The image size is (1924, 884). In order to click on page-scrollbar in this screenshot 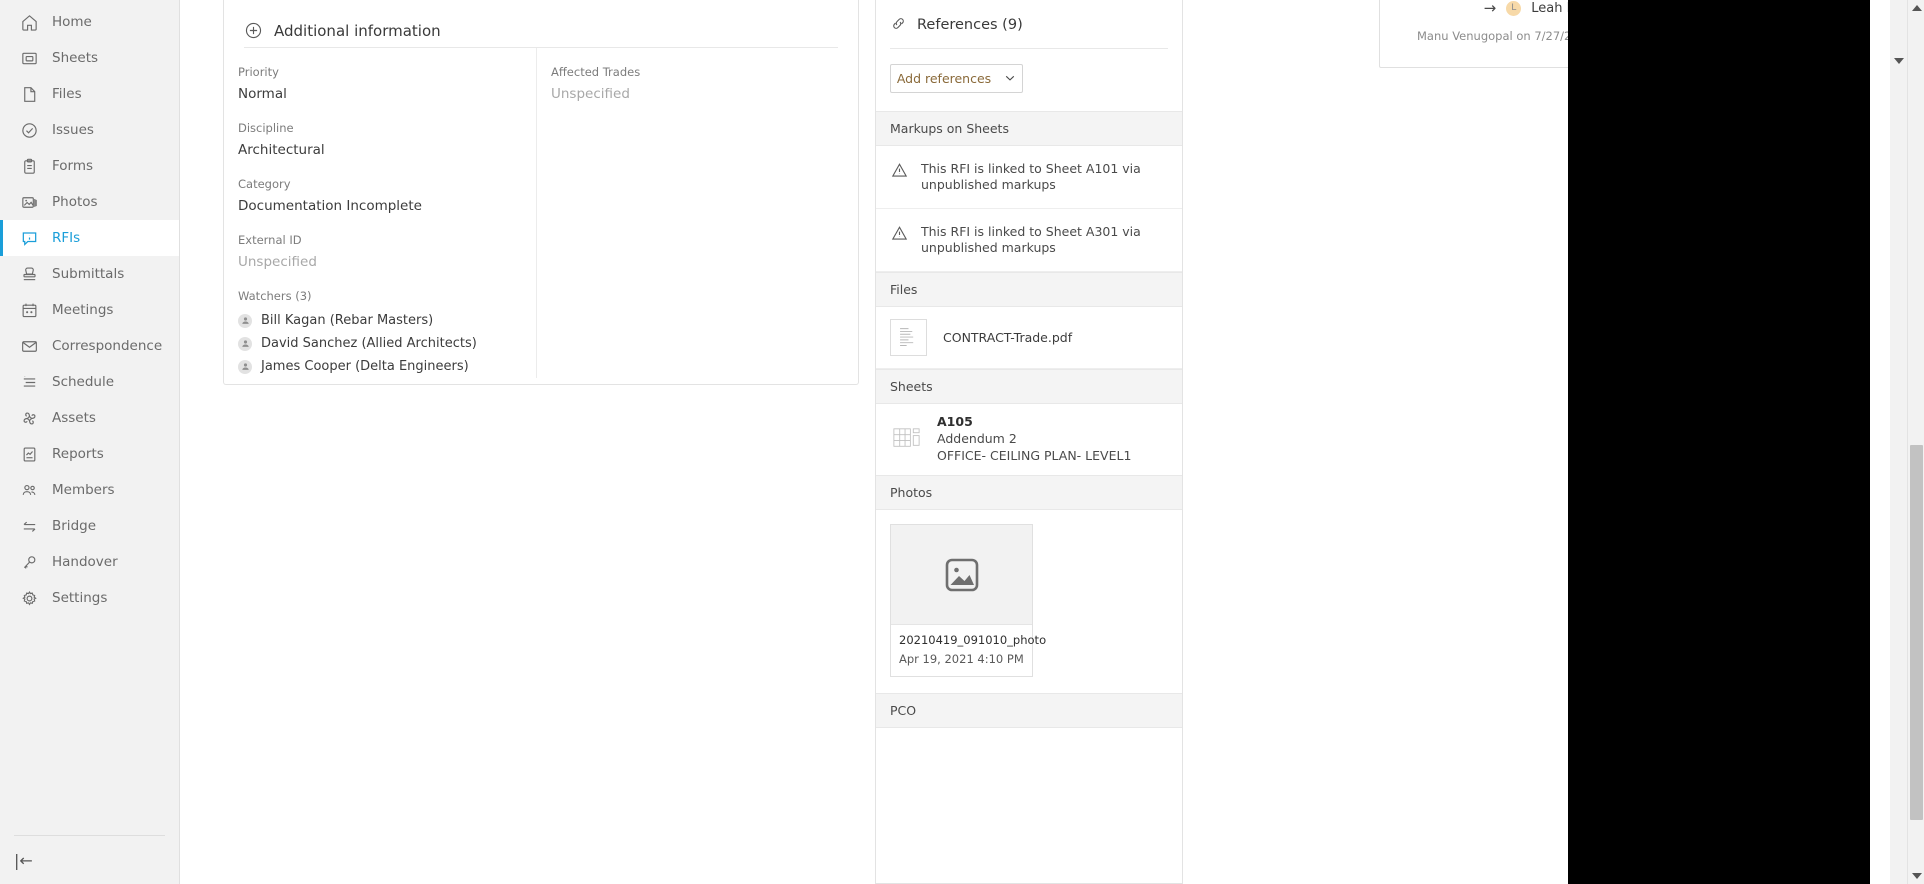, I will do `click(1915, 442)`.